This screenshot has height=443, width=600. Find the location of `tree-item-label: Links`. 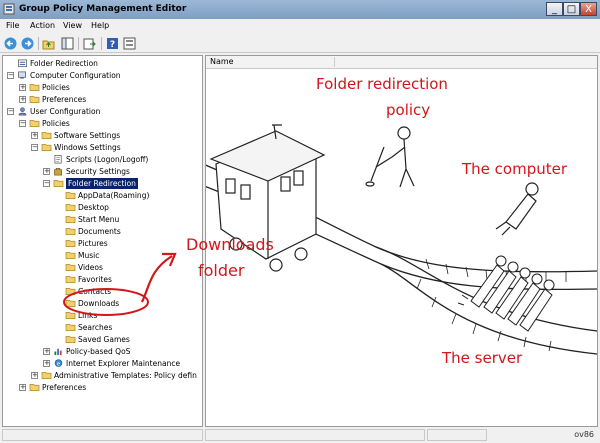

tree-item-label: Links is located at coordinates (88, 315).